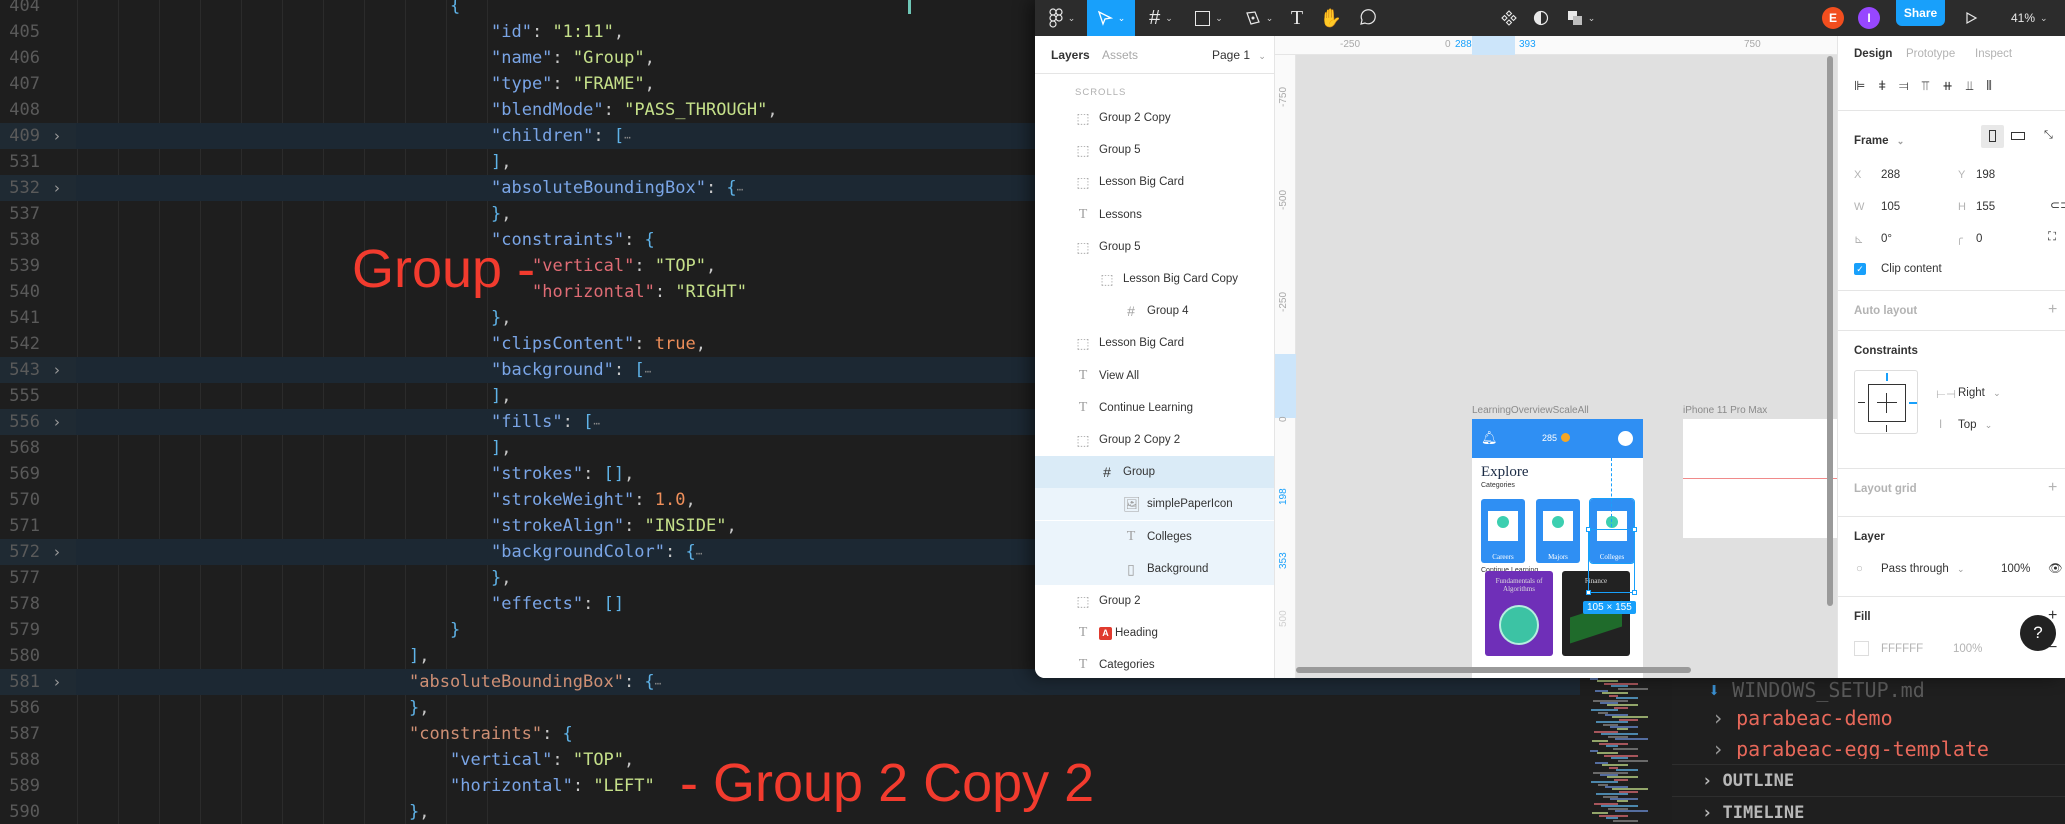 The image size is (2065, 824). Describe the element at coordinates (1979, 239) in the screenshot. I see `corner-radius-input: 0` at that location.